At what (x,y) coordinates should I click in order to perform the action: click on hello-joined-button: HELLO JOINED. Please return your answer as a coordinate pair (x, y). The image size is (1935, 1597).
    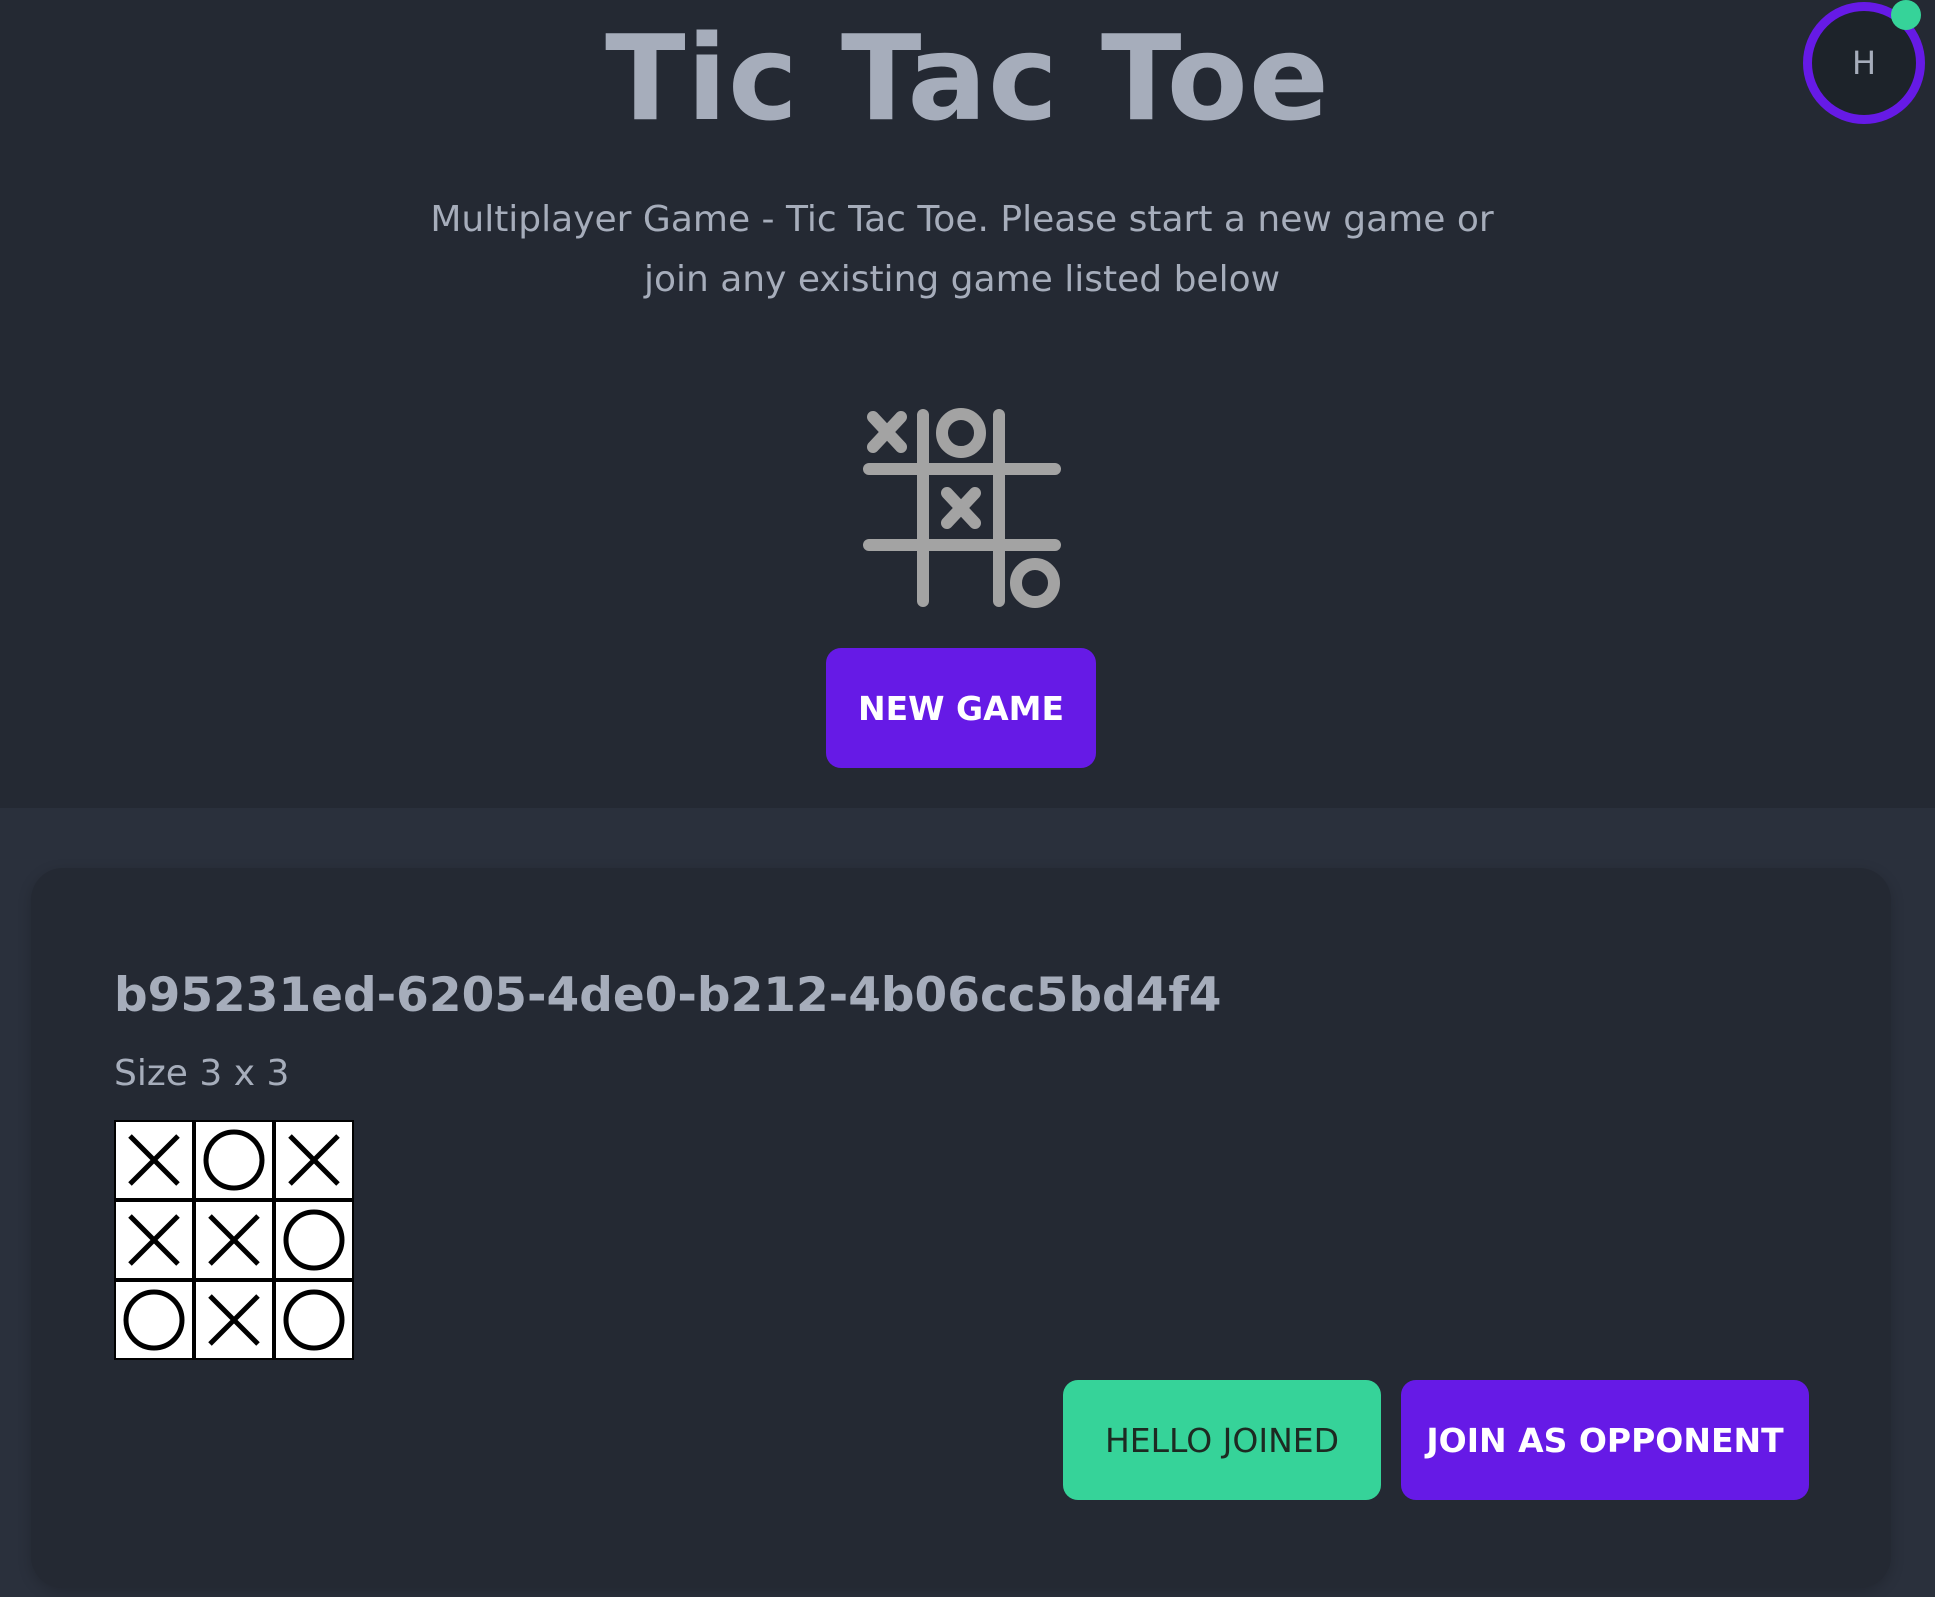
    Looking at the image, I should click on (1222, 1440).